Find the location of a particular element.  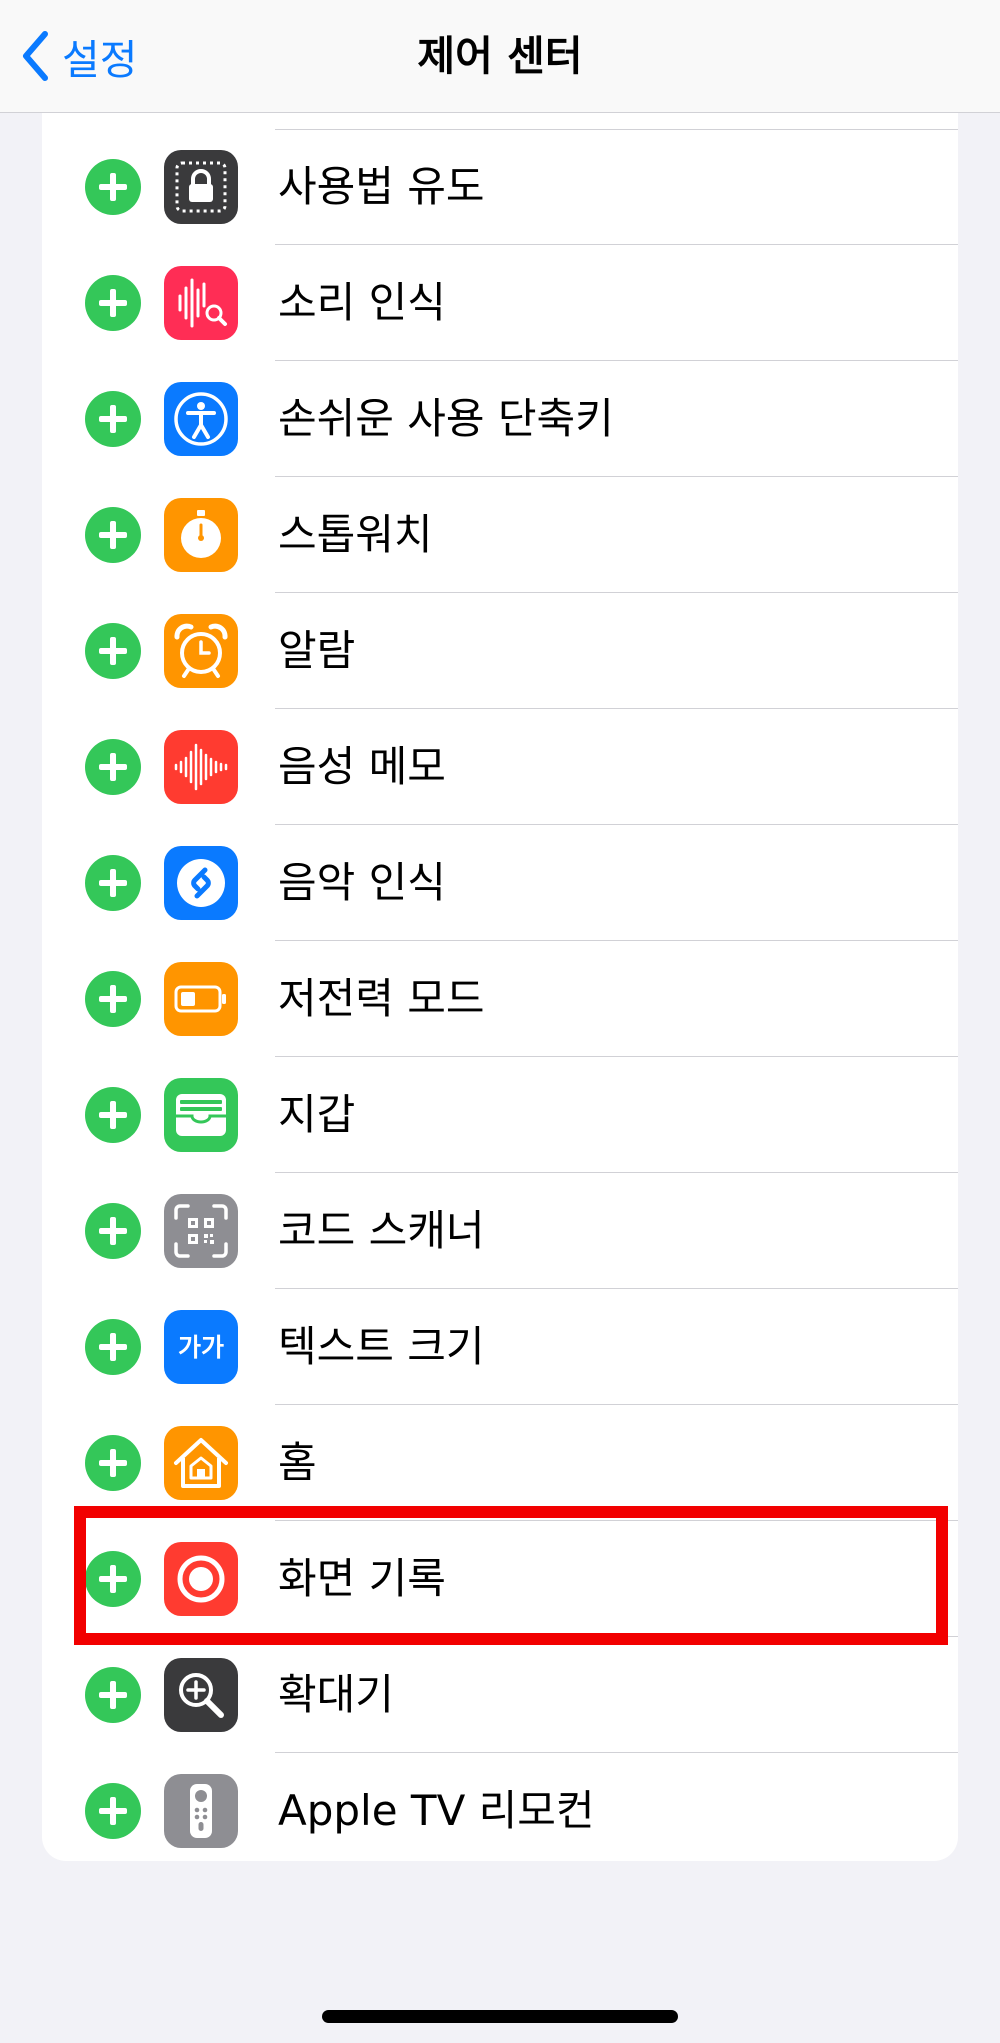

list-item-label: 사용법 유도 is located at coordinates (381, 186).